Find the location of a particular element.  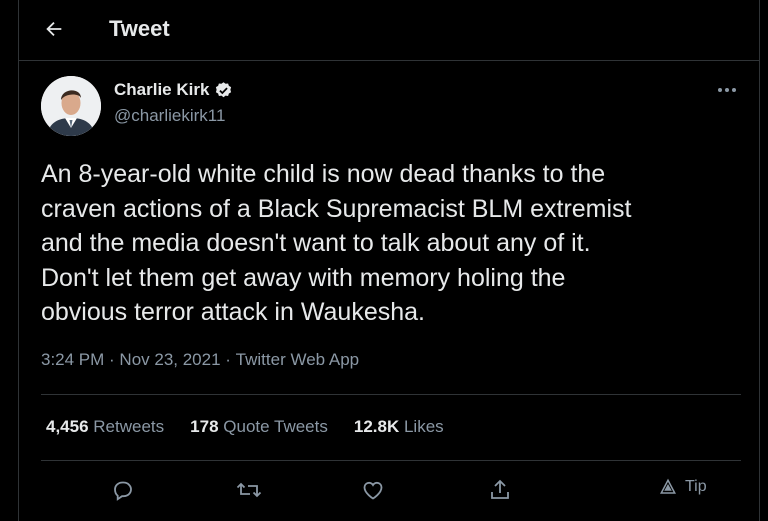

quote-tweets-count: 178 is located at coordinates (204, 426).